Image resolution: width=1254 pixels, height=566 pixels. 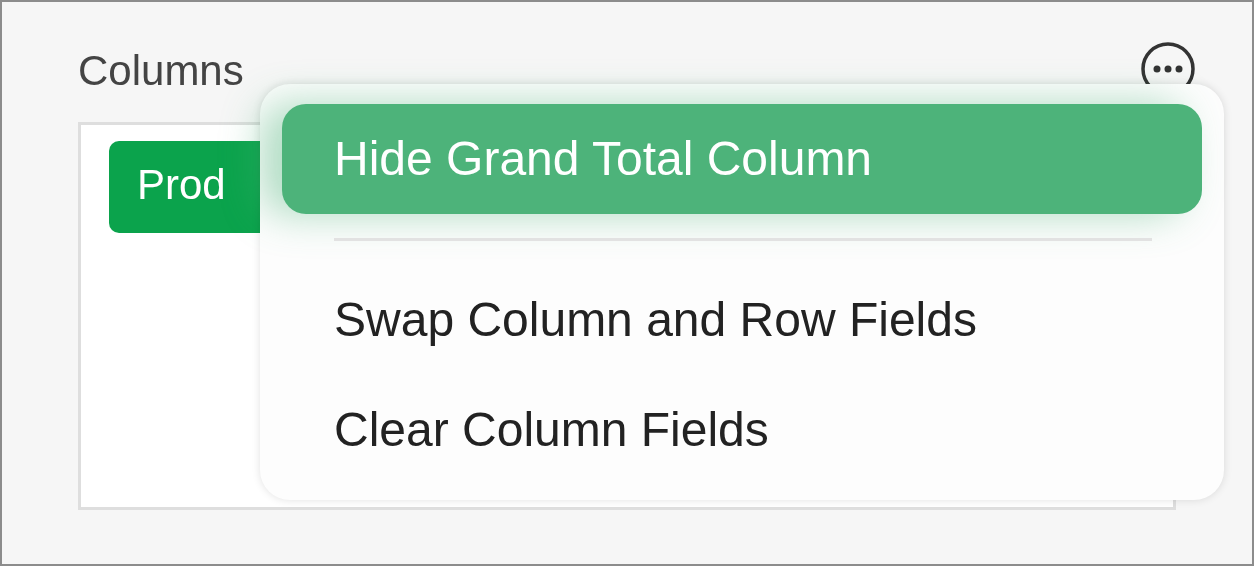 I want to click on section-title: Columns, so click(x=161, y=71).